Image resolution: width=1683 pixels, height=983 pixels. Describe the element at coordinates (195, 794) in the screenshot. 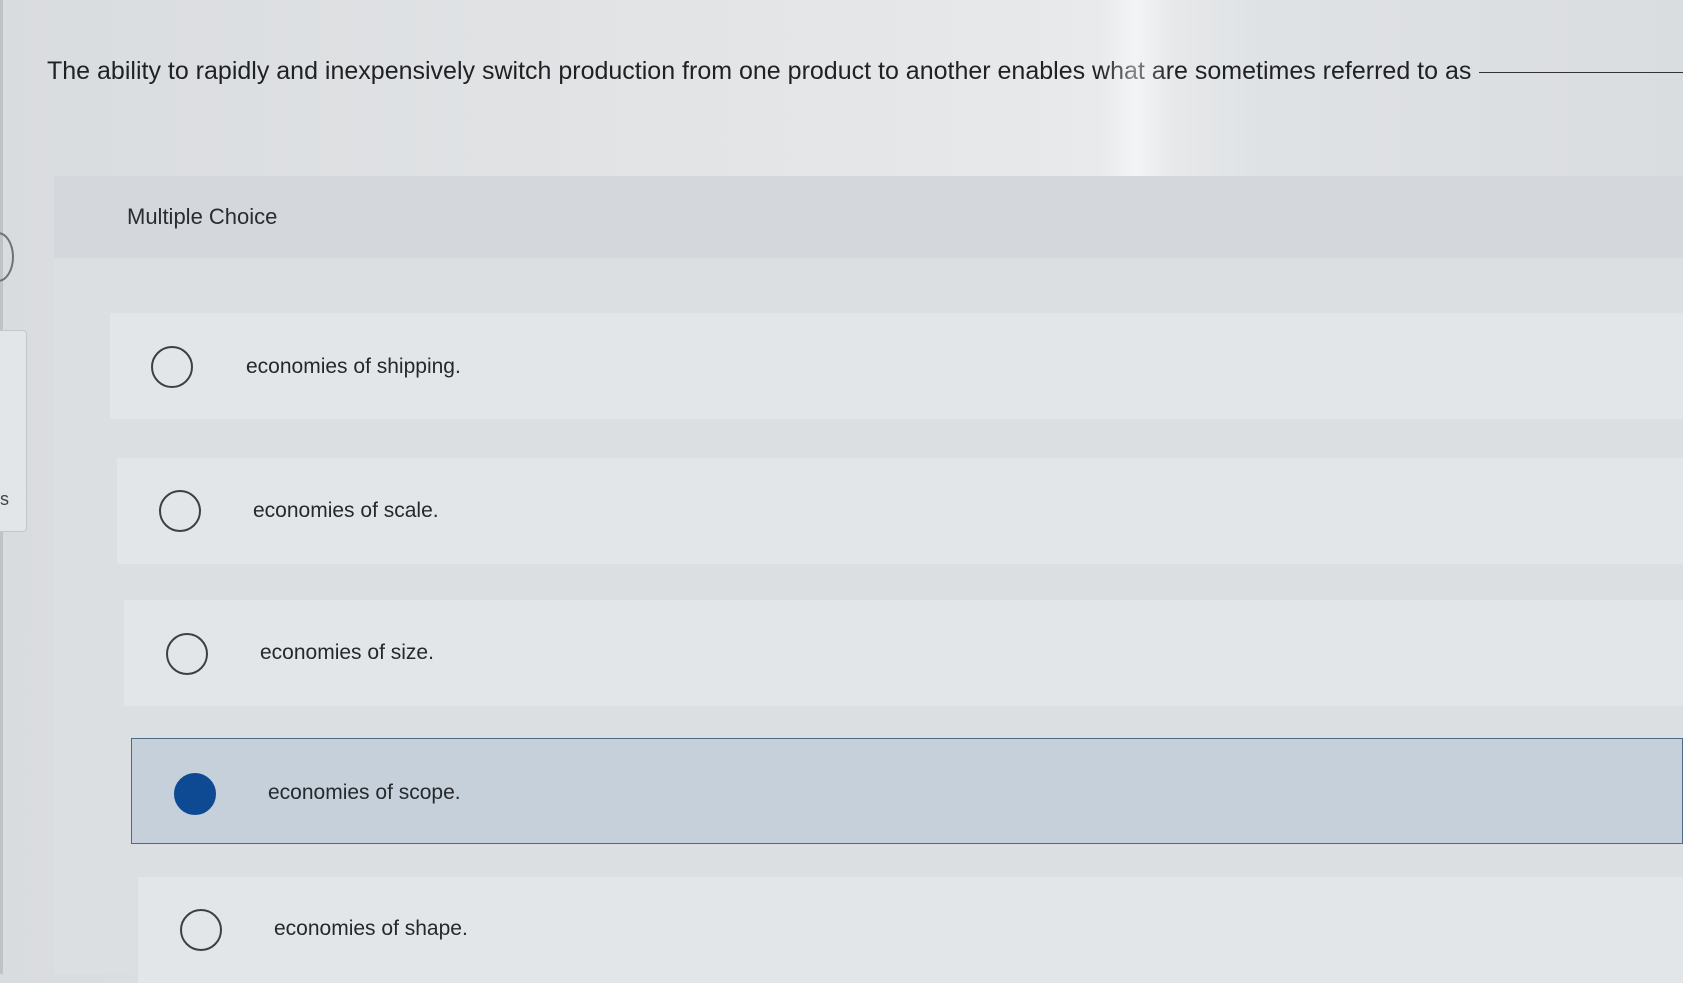

I see `radio-button-selected-icon` at that location.